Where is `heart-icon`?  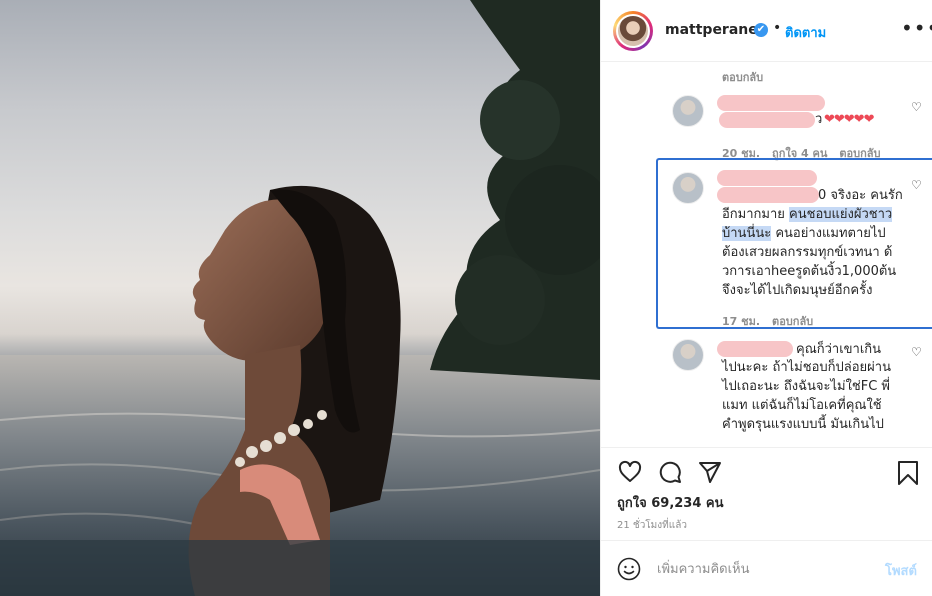
heart-icon is located at coordinates (630, 472).